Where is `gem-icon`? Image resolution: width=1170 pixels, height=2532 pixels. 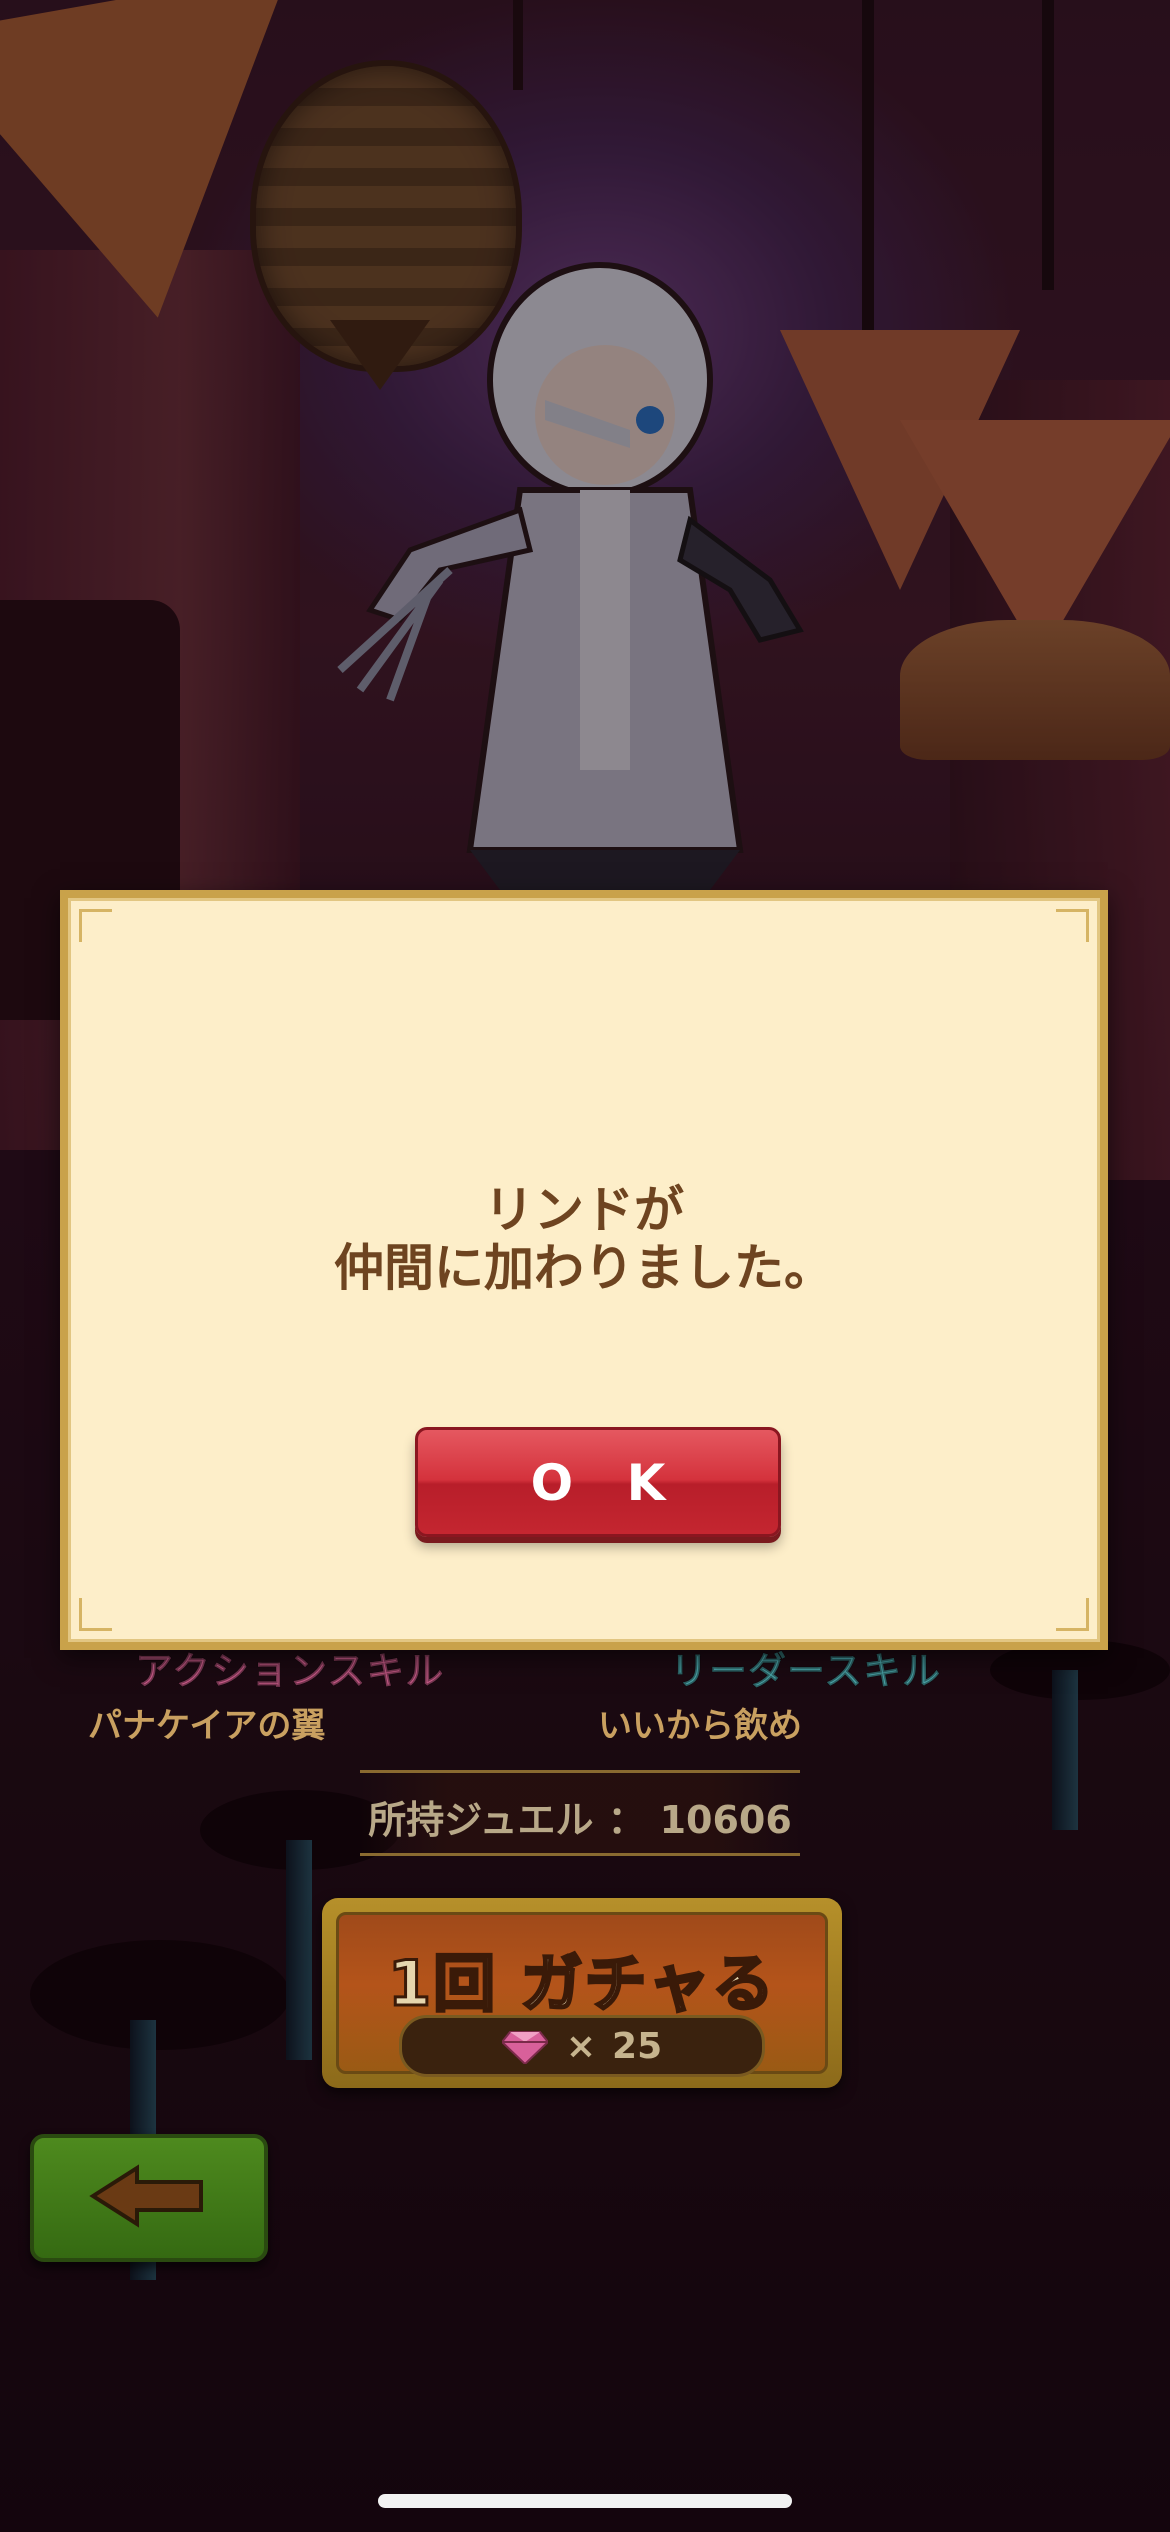
gem-icon is located at coordinates (524, 2047).